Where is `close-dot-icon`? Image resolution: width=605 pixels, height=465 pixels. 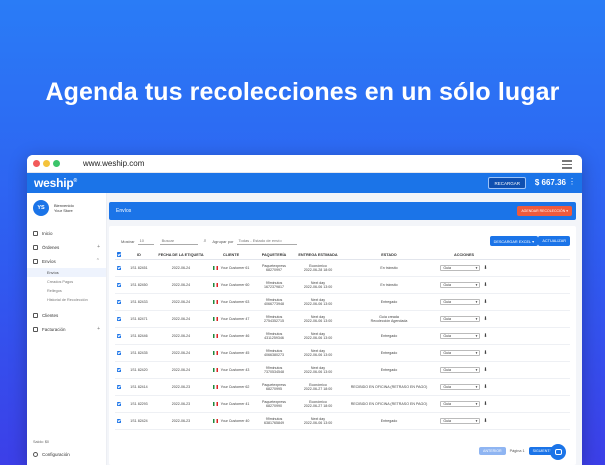
close-dot-icon is located at coordinates (36, 163).